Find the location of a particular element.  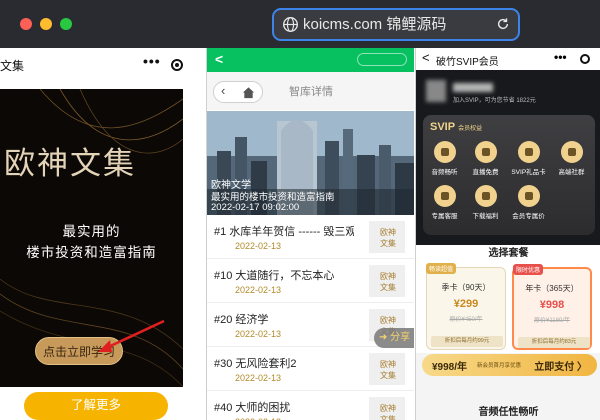

browser-toolbar: koicms.com 锦鲤源码 is located at coordinates (300, 24).